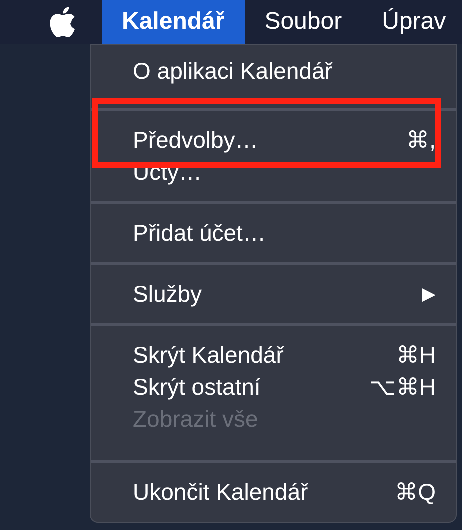  What do you see at coordinates (421, 140) in the screenshot?
I see `shortcut-label: ⌘,` at bounding box center [421, 140].